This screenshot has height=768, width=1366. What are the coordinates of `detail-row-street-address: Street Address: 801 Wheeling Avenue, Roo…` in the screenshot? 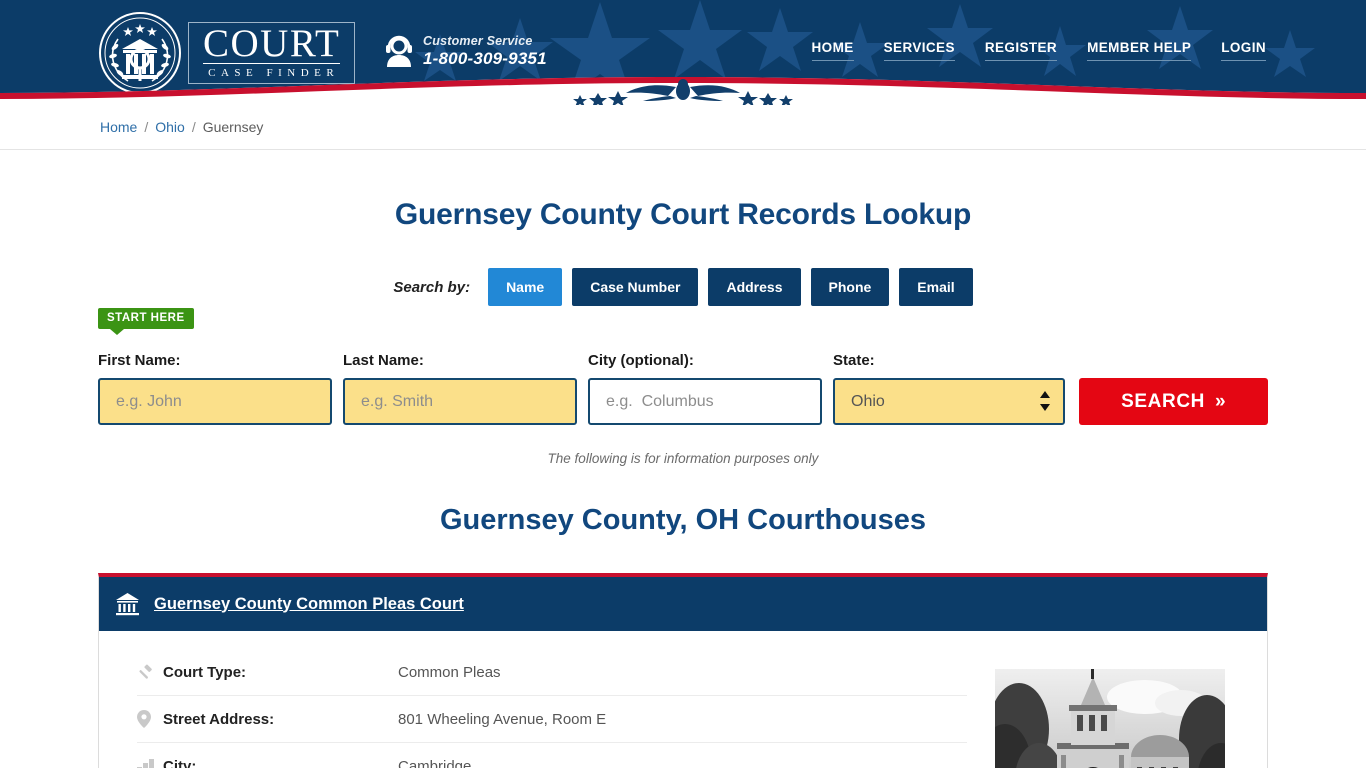 It's located at (552, 719).